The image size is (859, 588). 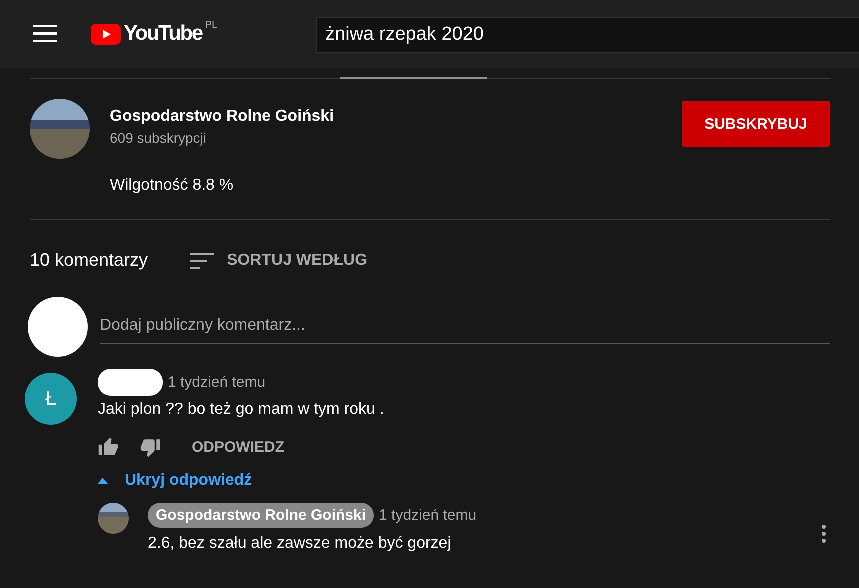 I want to click on reply-author: Gospodarstwo Rolne Goiński, so click(x=261, y=515).